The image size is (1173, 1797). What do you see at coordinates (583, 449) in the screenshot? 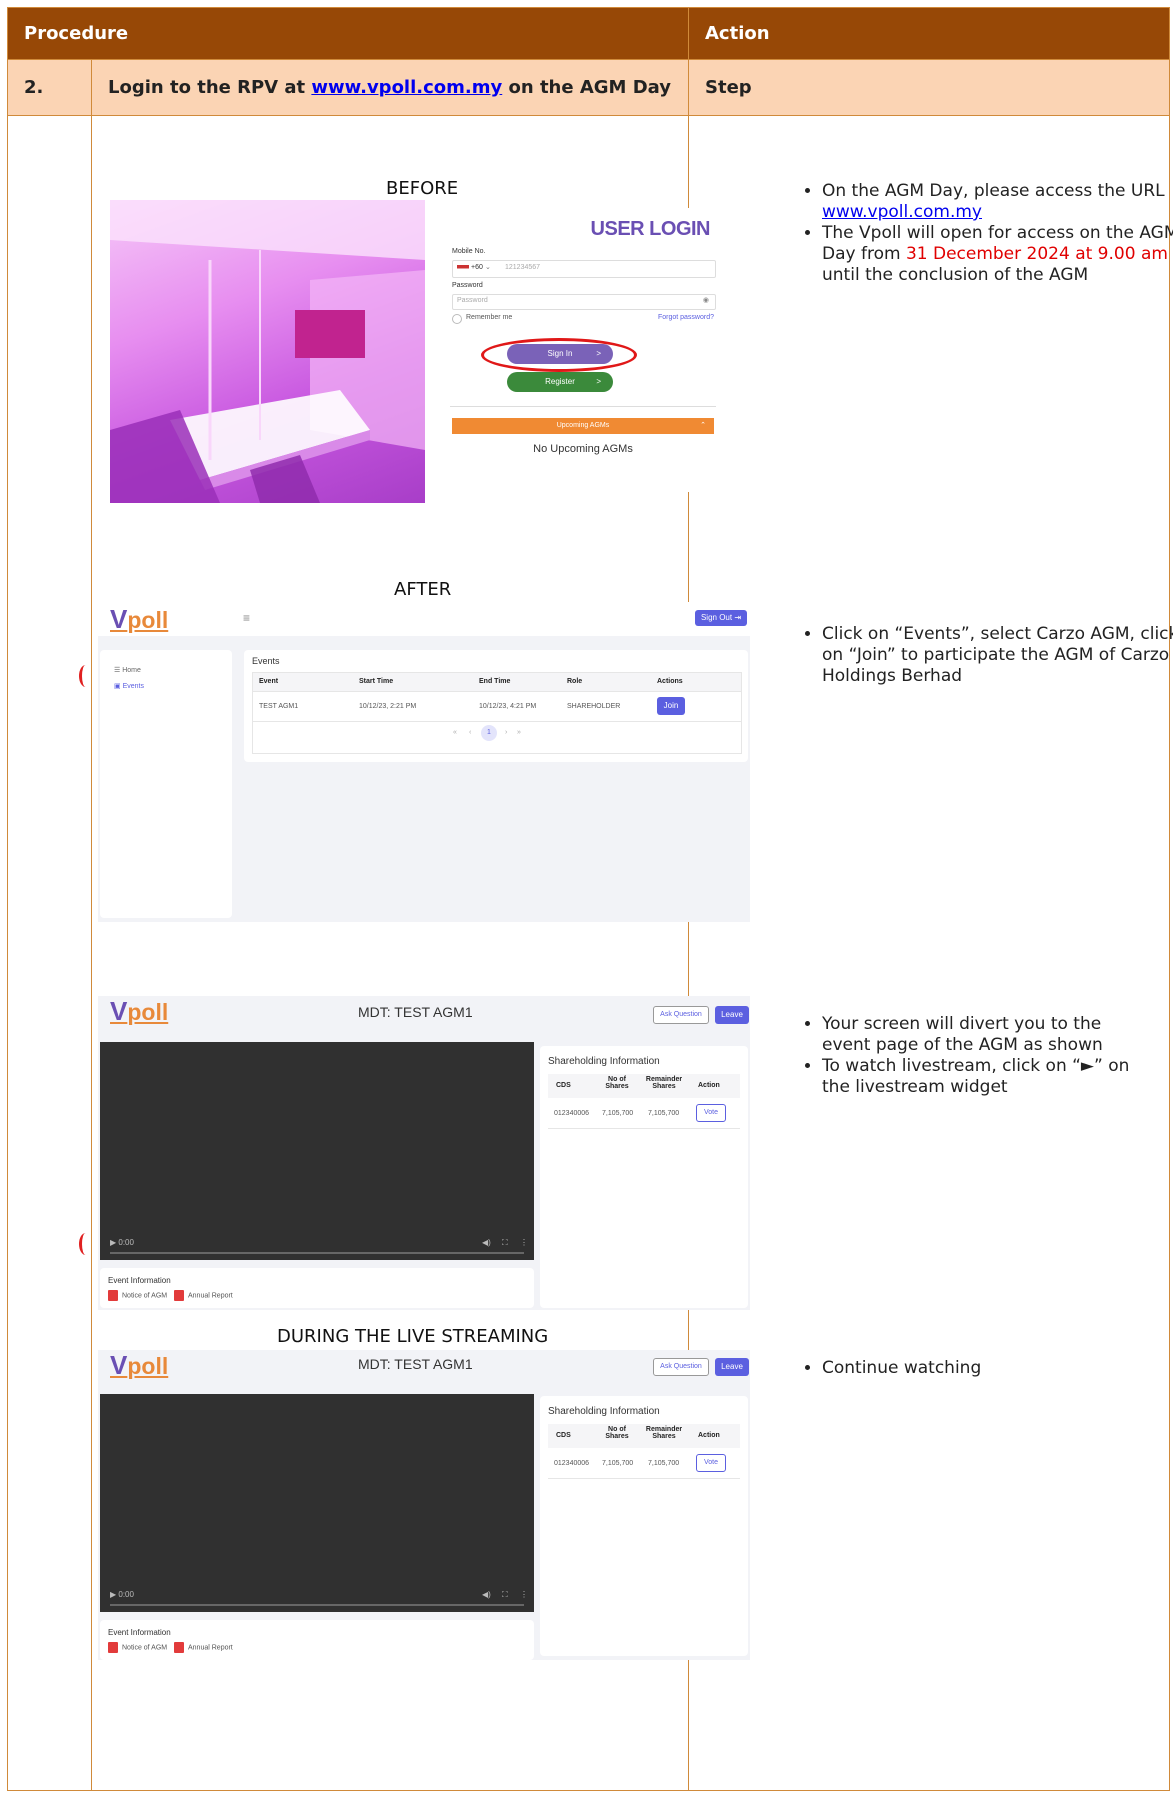
I see `no-upcoming-text: No Upcoming AGMs` at bounding box center [583, 449].